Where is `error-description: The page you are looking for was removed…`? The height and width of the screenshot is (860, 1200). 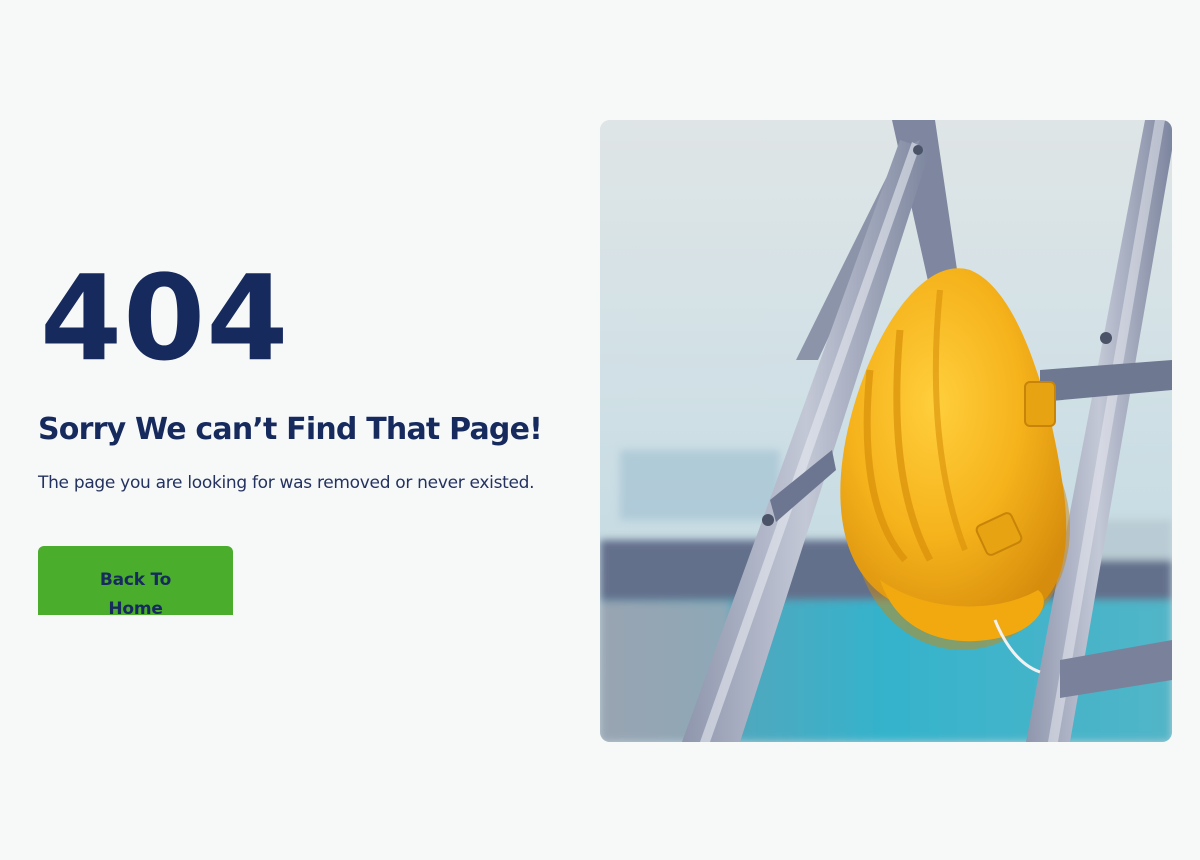
error-description: The page you are looking for was removed… is located at coordinates (286, 483).